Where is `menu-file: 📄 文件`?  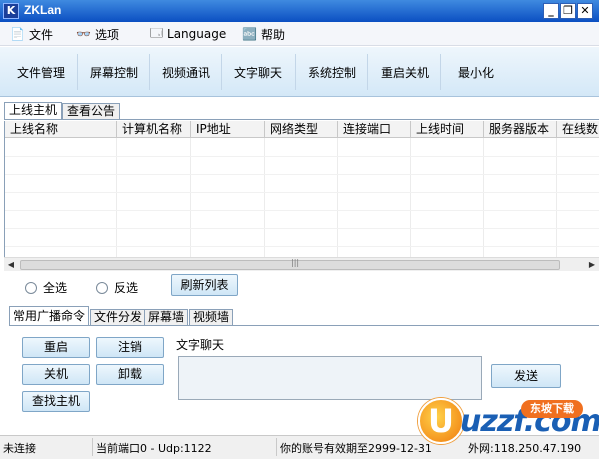
menu-file: 📄 文件 is located at coordinates (31, 34).